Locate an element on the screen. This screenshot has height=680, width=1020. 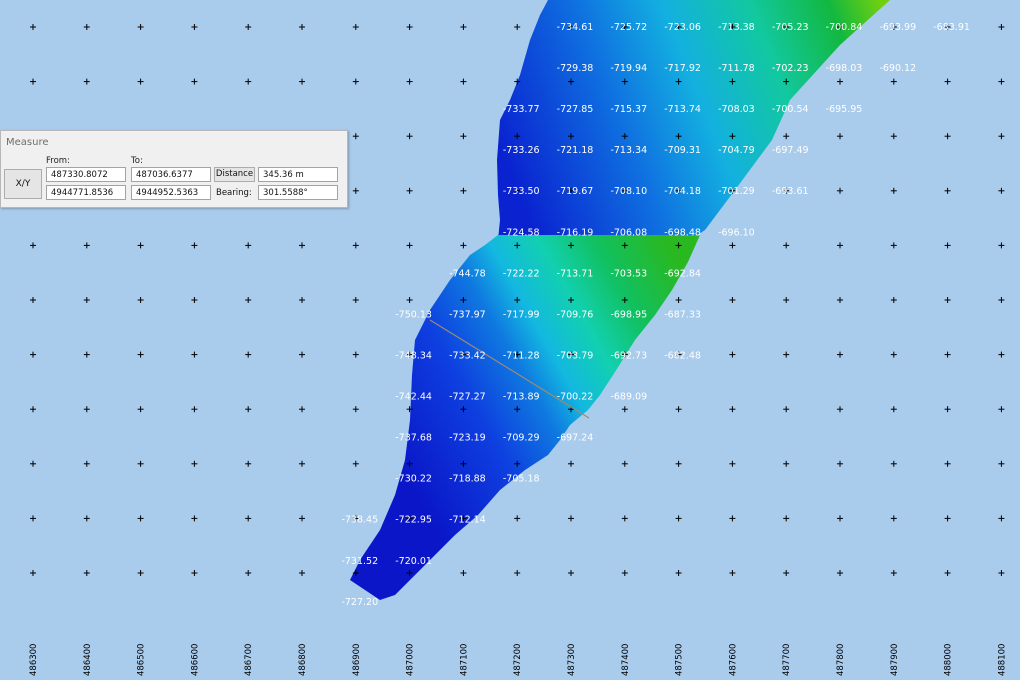
easting-label: 487200 is located at coordinates (518, 660).